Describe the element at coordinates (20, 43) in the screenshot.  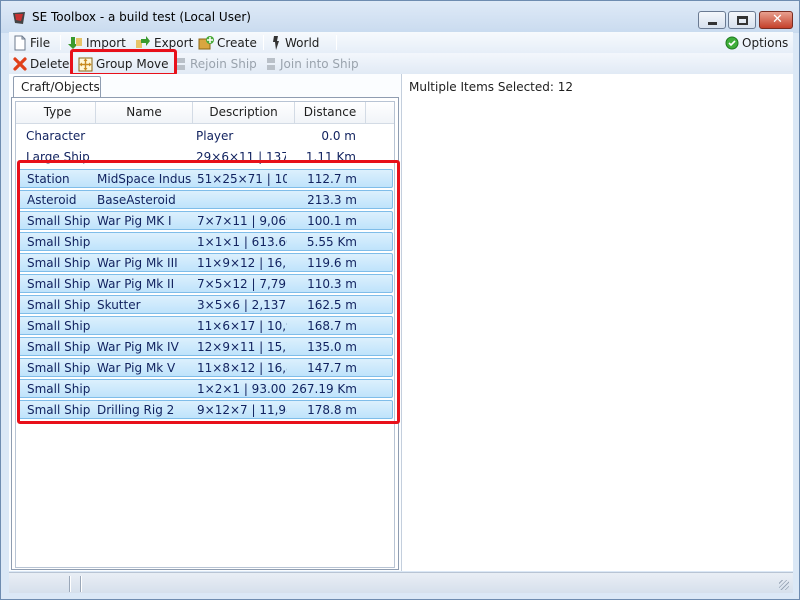
I see `document-icon` at that location.